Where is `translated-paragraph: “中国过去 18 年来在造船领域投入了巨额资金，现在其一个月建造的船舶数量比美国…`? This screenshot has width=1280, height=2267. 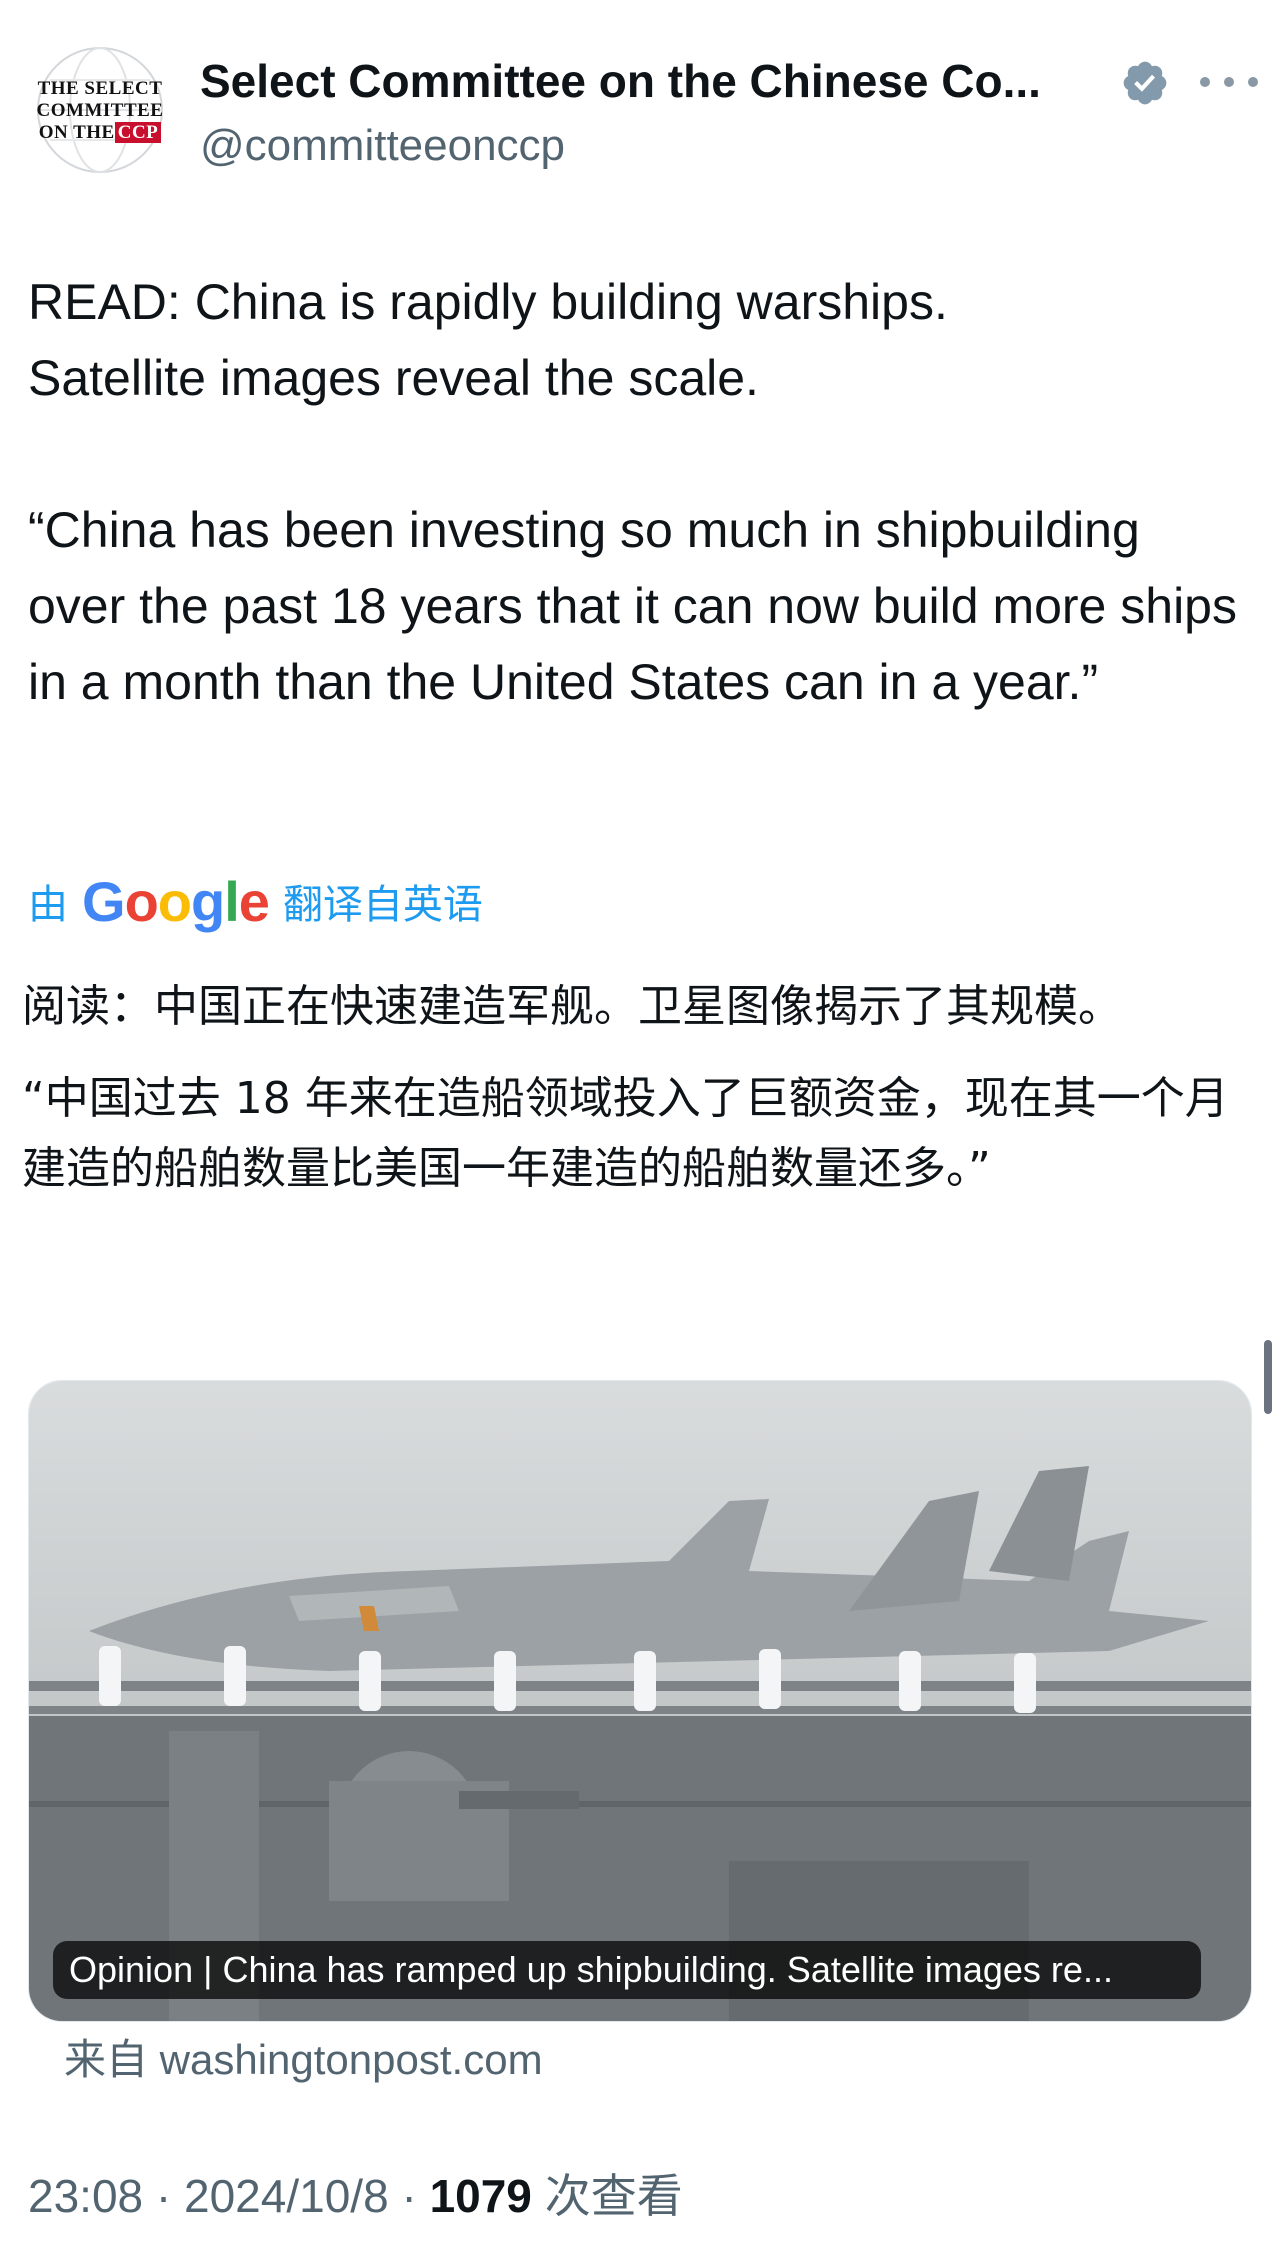 translated-paragraph: “中国过去 18 年来在造船领域投入了巨额资金，现在其一个月建造的船舶数量比美国… is located at coordinates (625, 1133).